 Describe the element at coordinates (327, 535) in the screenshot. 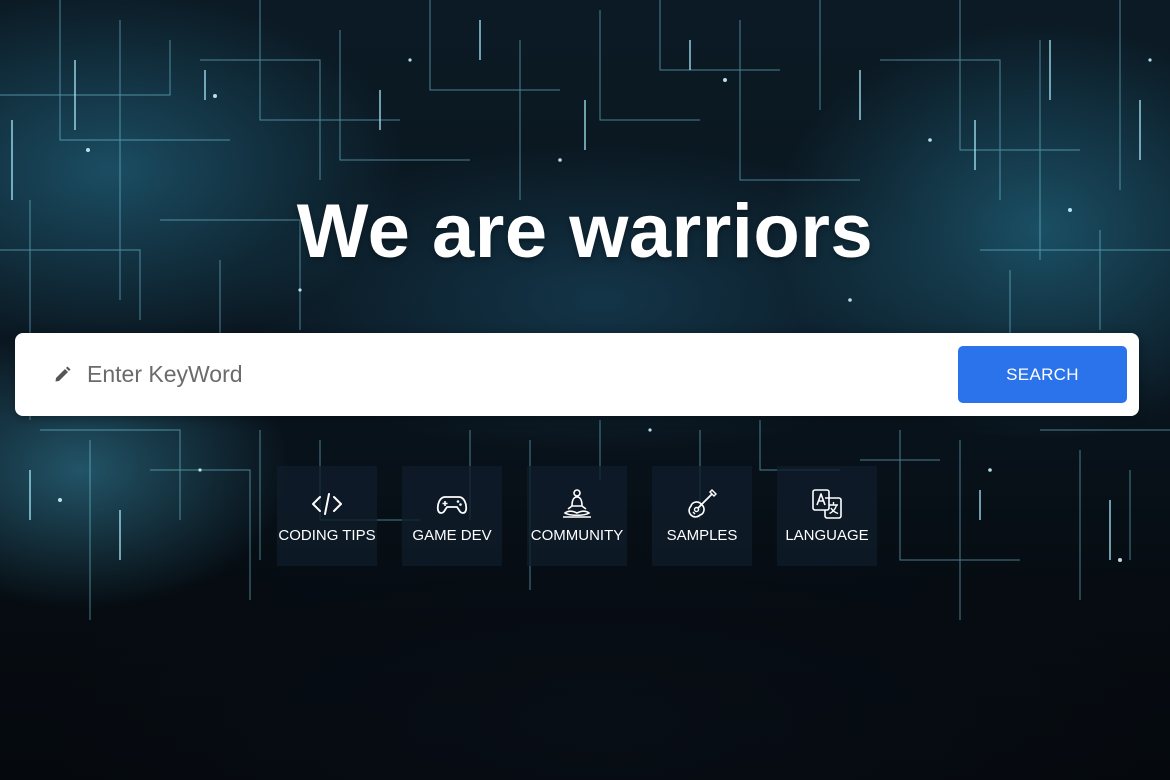

I see `category-label: CODING TIPS` at that location.